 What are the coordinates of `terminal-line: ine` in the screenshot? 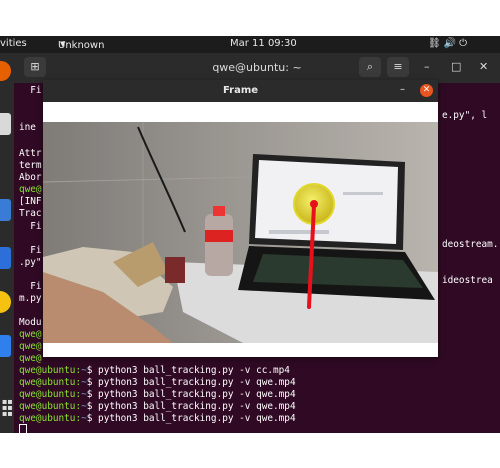 It's located at (27, 127).